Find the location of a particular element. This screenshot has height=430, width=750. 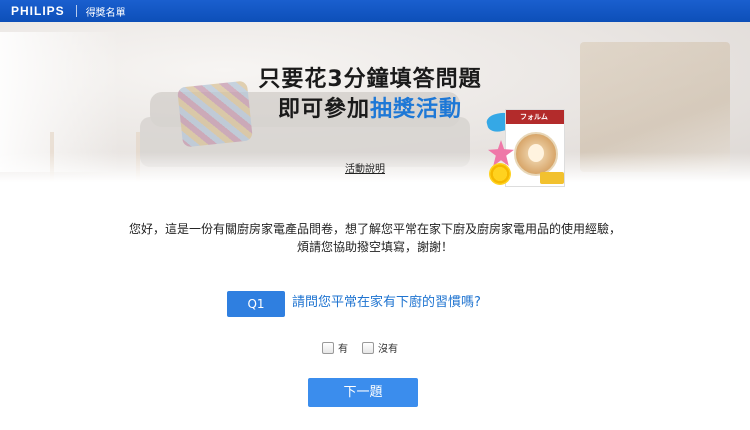

hero-title-prefix: 即可參加 is located at coordinates (323, 109).